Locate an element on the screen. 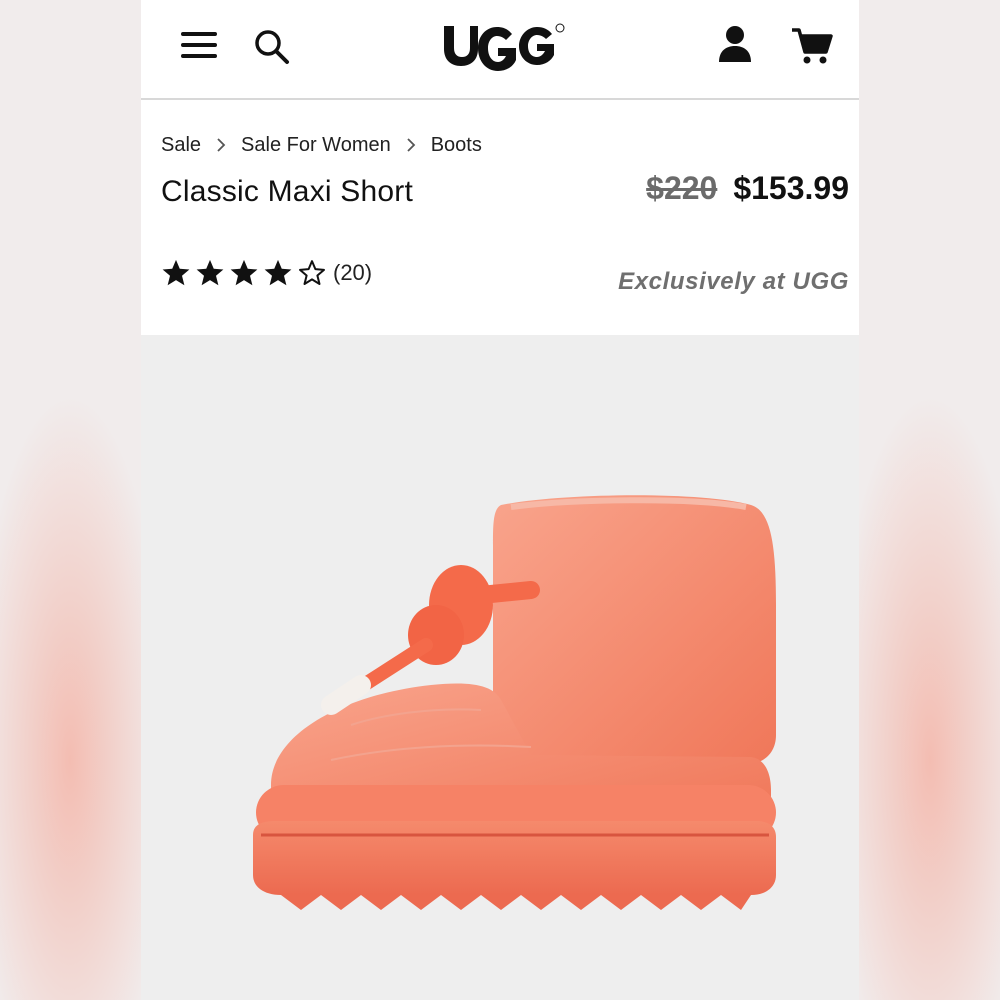 The image size is (1000, 1000). hamburger-menu-icon is located at coordinates (199, 45).